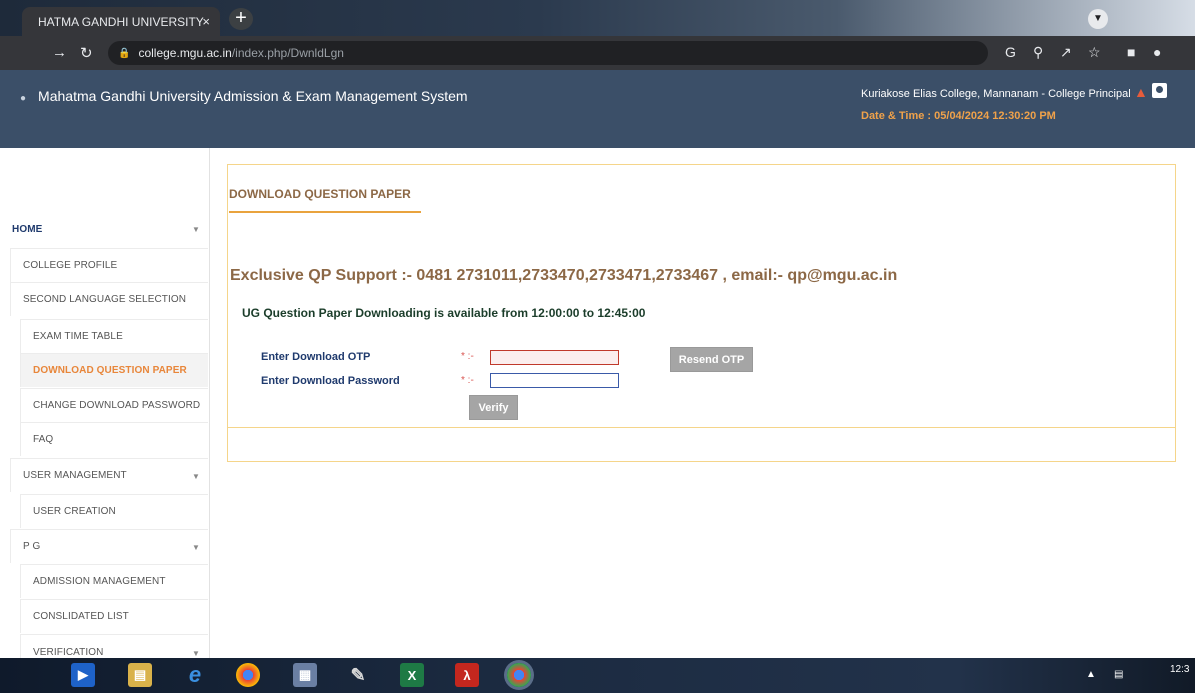  What do you see at coordinates (140, 675) in the screenshot?
I see `file-explorer-icon: ▤` at bounding box center [140, 675].